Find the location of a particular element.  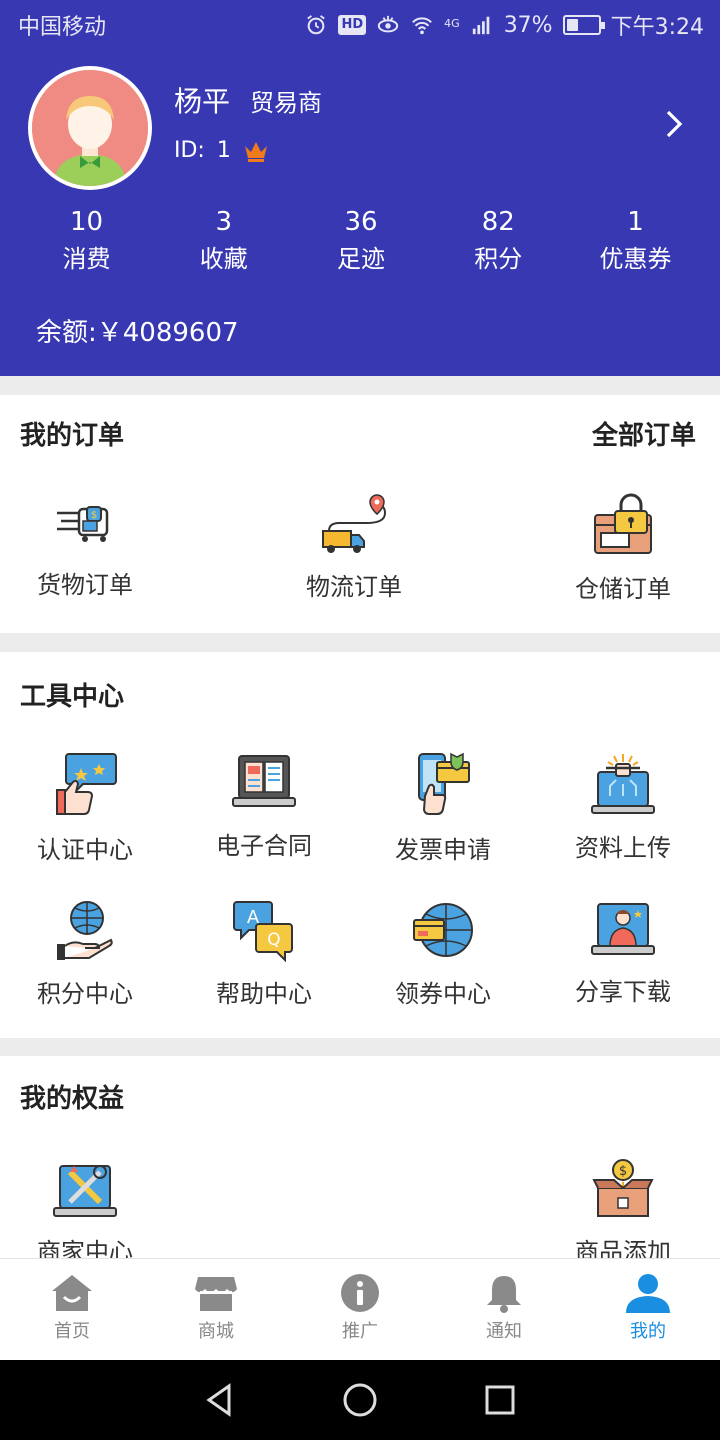

stat-label: 优惠券 is located at coordinates (635, 259).